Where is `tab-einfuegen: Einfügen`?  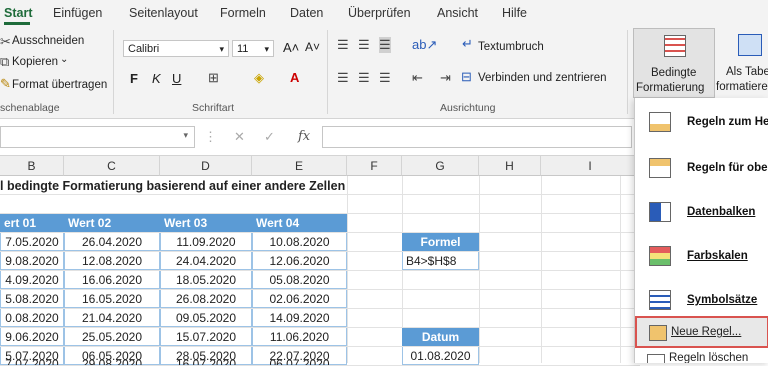
tab-einfuegen: Einfügen is located at coordinates (77, 13).